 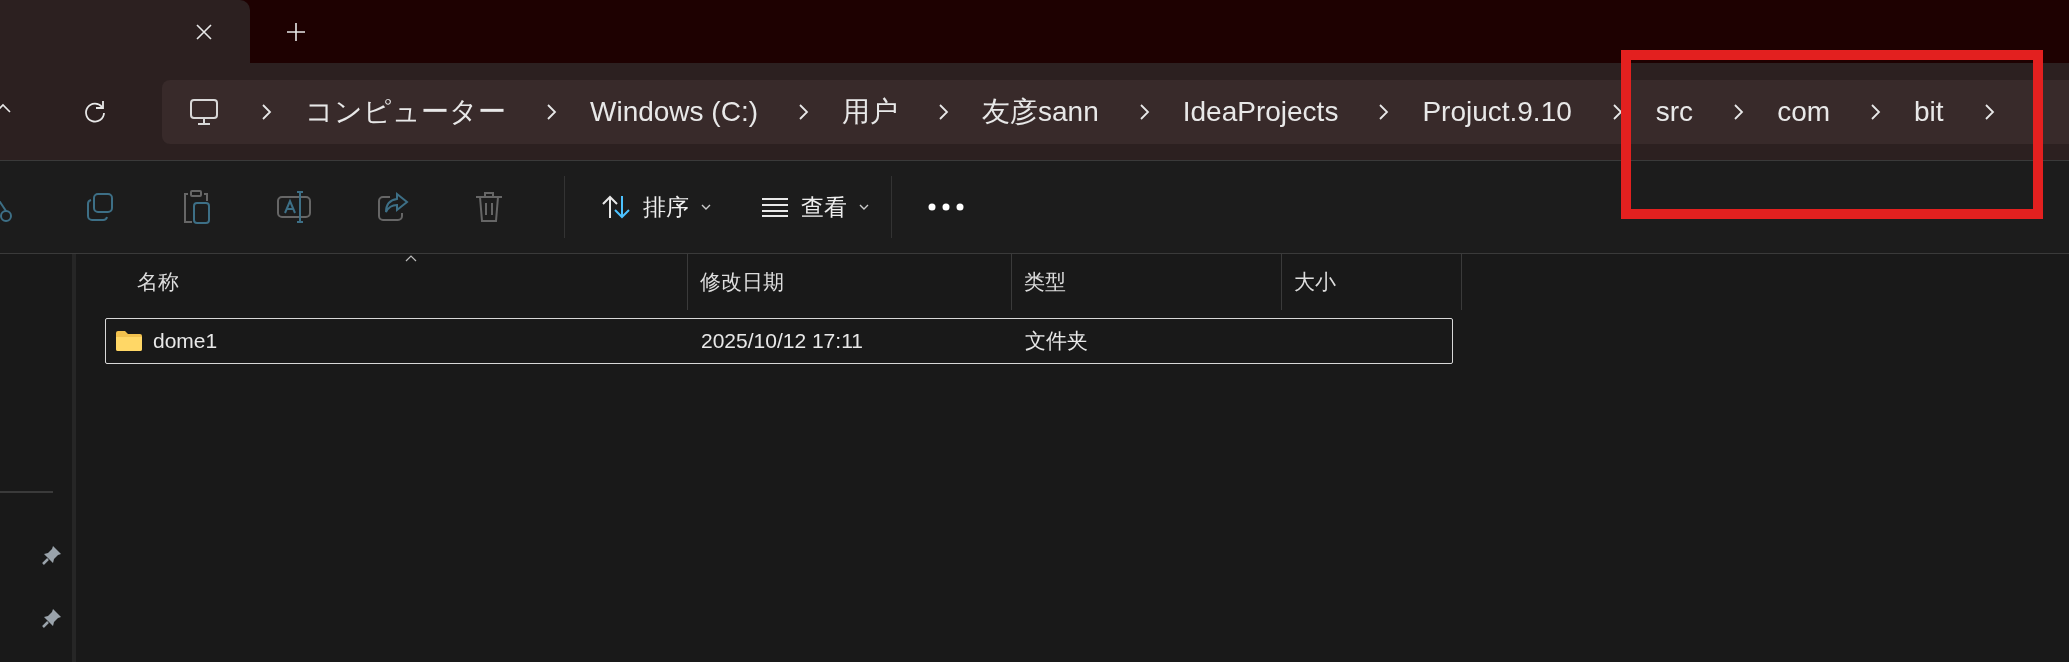 I want to click on modified-date: 2025/10/12 17:11, so click(x=782, y=341).